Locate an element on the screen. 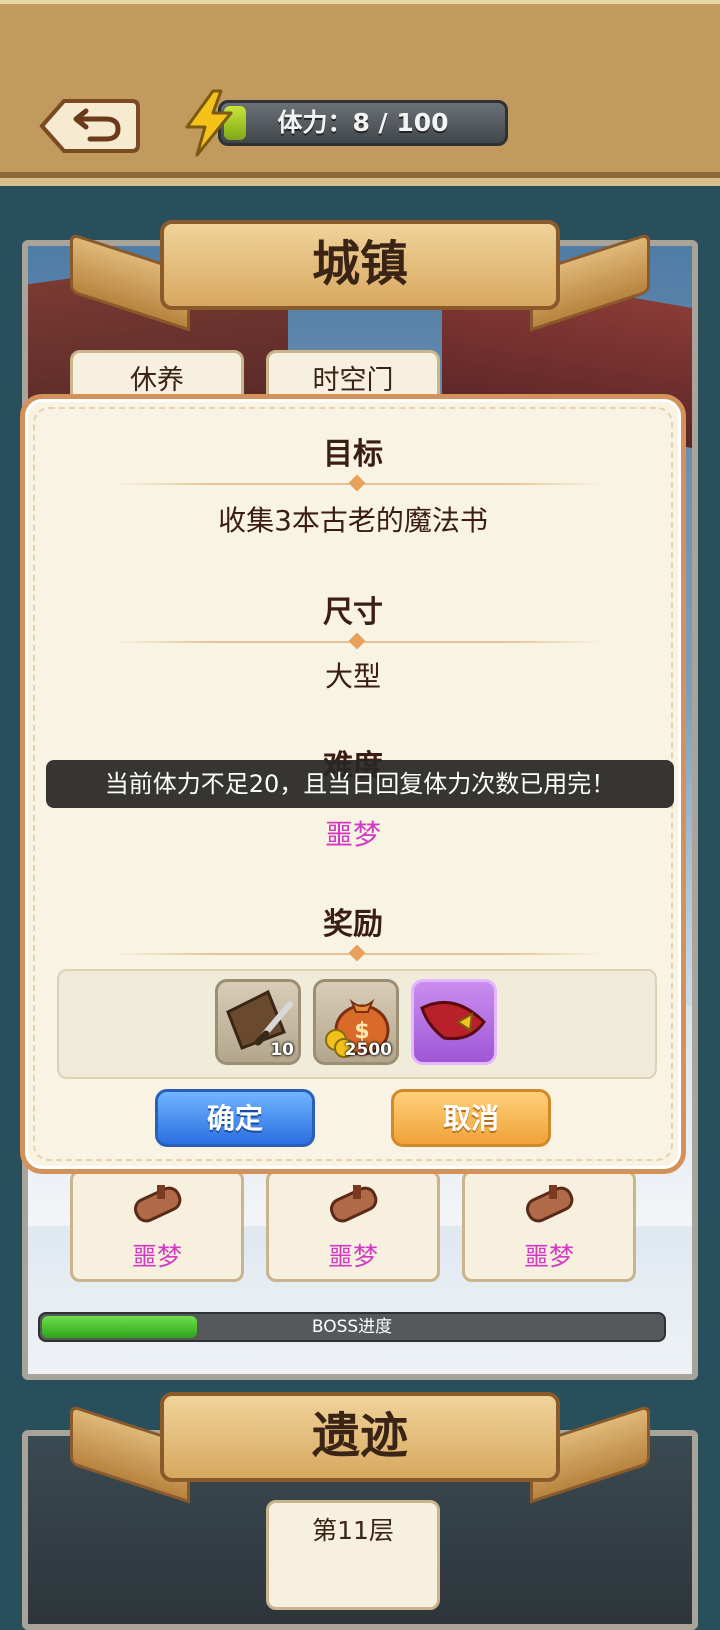  town-banner: 城镇 is located at coordinates (360, 272).